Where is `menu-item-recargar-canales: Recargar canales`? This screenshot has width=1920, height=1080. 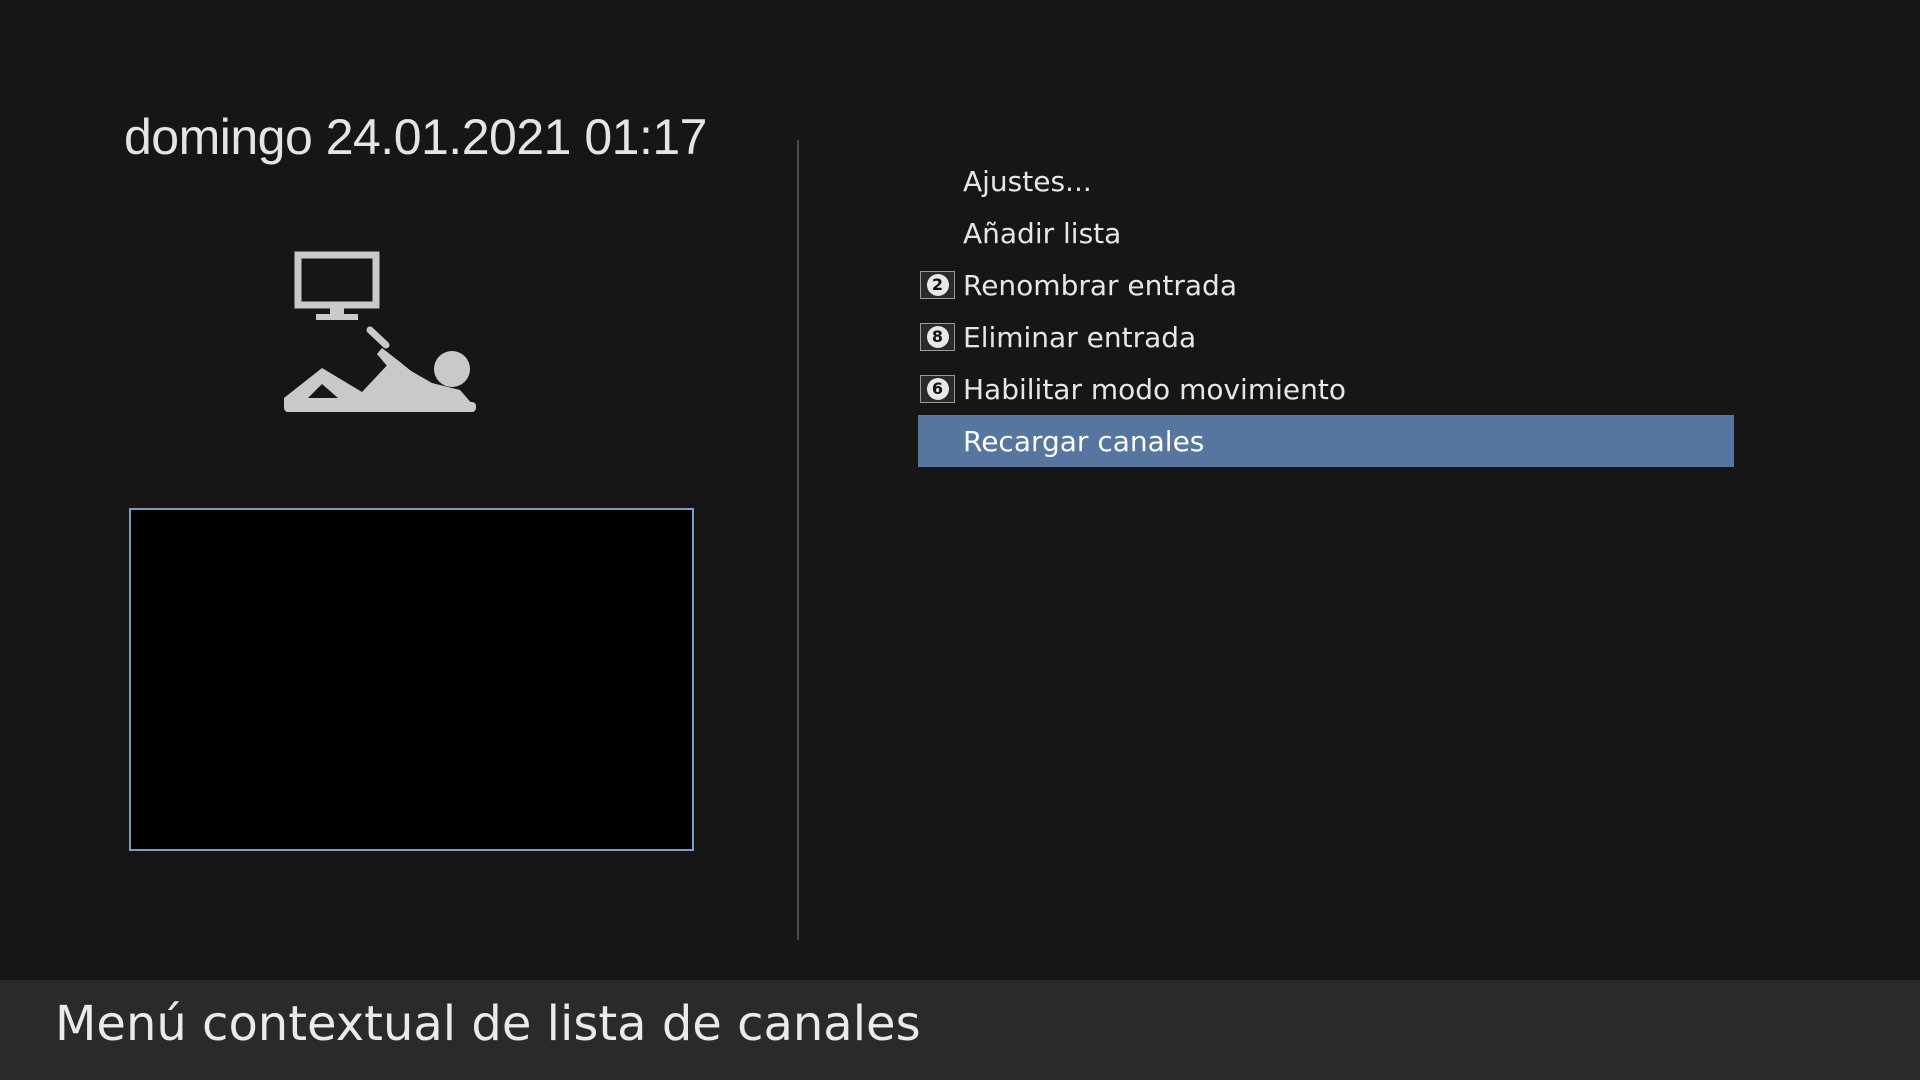
menu-item-recargar-canales: Recargar canales is located at coordinates (1326, 441).